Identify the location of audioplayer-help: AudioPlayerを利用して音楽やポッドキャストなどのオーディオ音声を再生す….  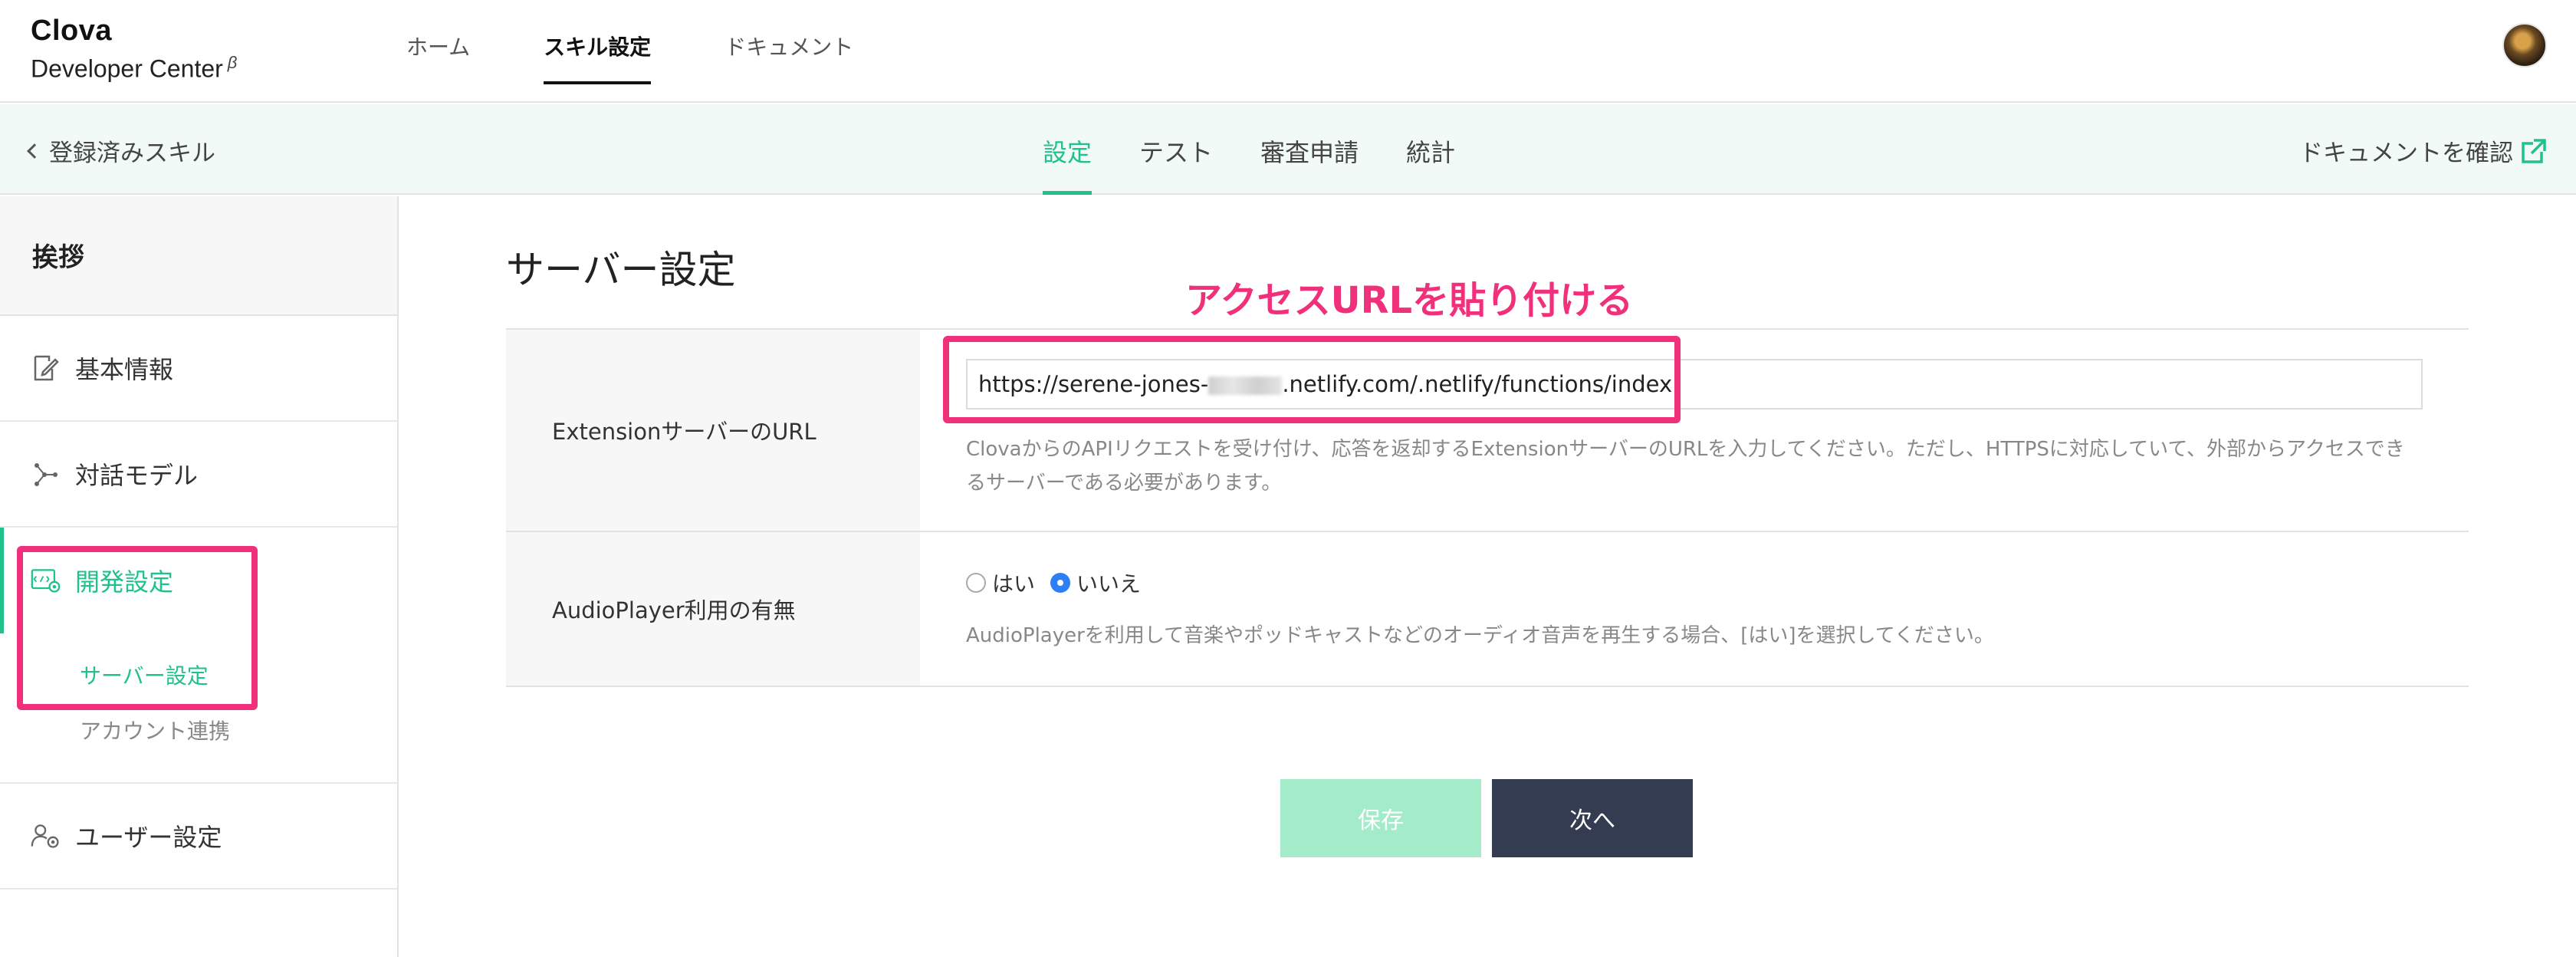
(1480, 635).